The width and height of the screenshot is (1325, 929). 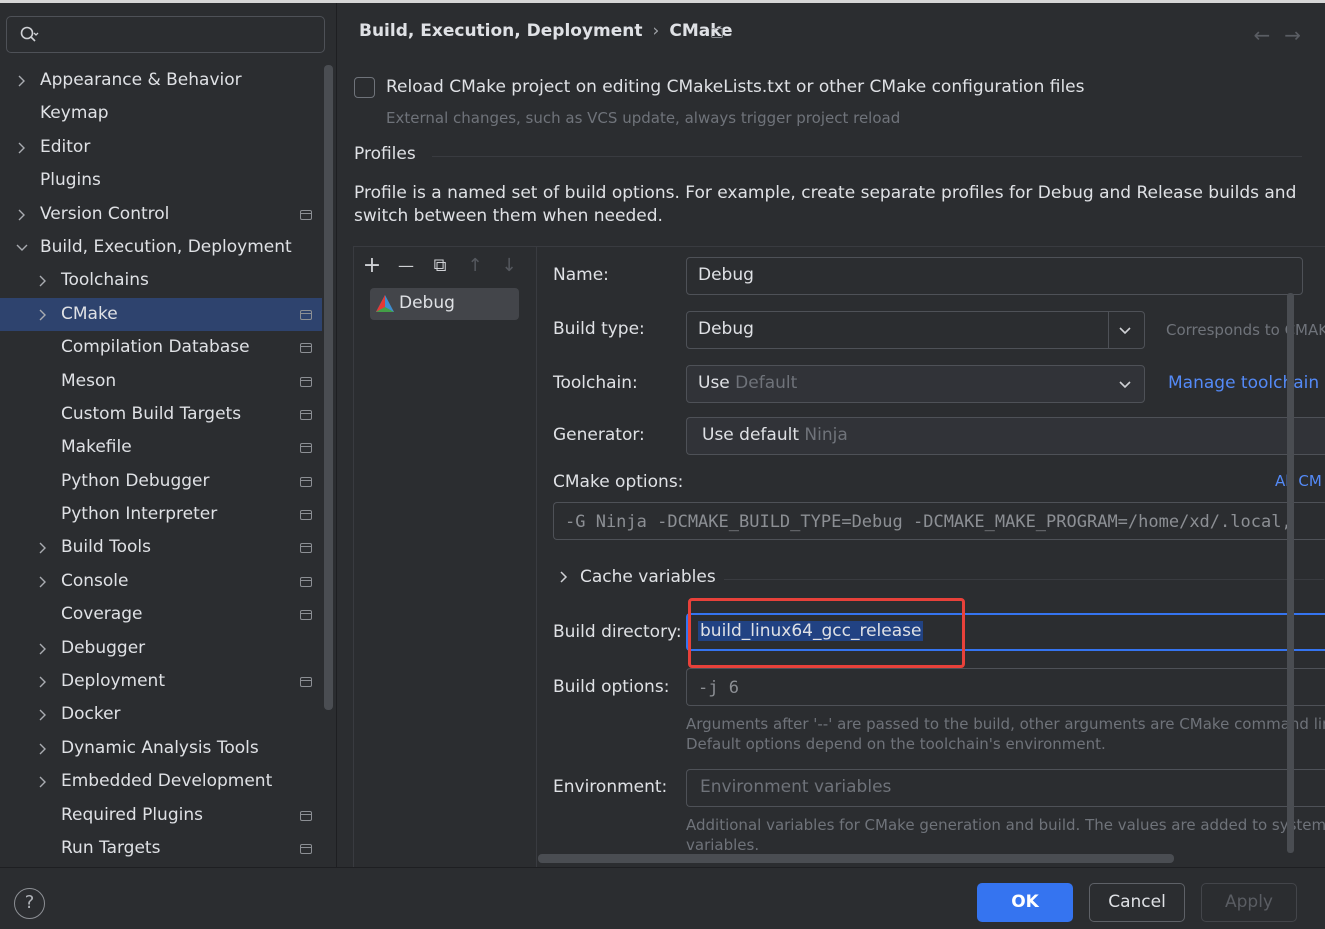 I want to click on build-options-field: -j 6, so click(x=1005, y=687).